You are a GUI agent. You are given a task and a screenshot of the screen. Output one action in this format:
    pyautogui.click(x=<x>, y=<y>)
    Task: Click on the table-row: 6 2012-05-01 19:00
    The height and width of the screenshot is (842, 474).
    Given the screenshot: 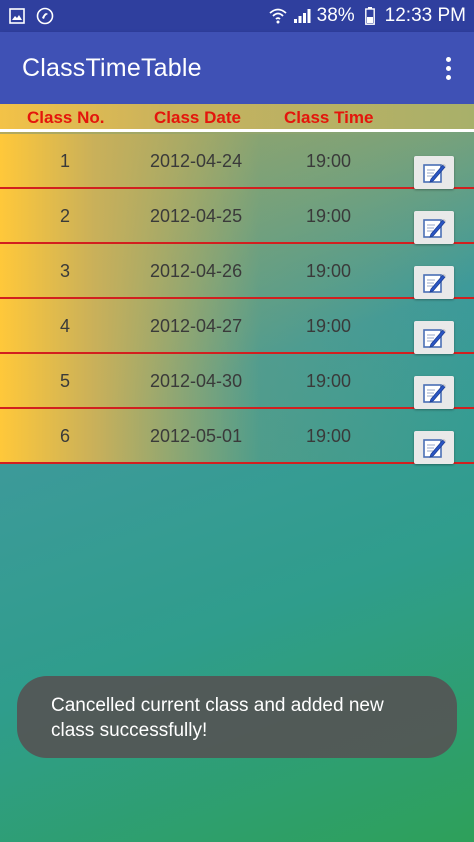 What is the action you would take?
    pyautogui.click(x=237, y=436)
    